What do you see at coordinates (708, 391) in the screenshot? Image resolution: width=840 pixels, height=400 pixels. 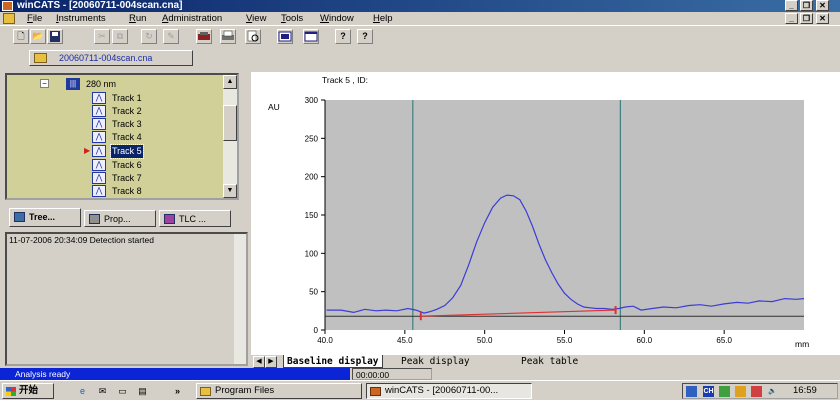 I see `language-indicator: CH` at bounding box center [708, 391].